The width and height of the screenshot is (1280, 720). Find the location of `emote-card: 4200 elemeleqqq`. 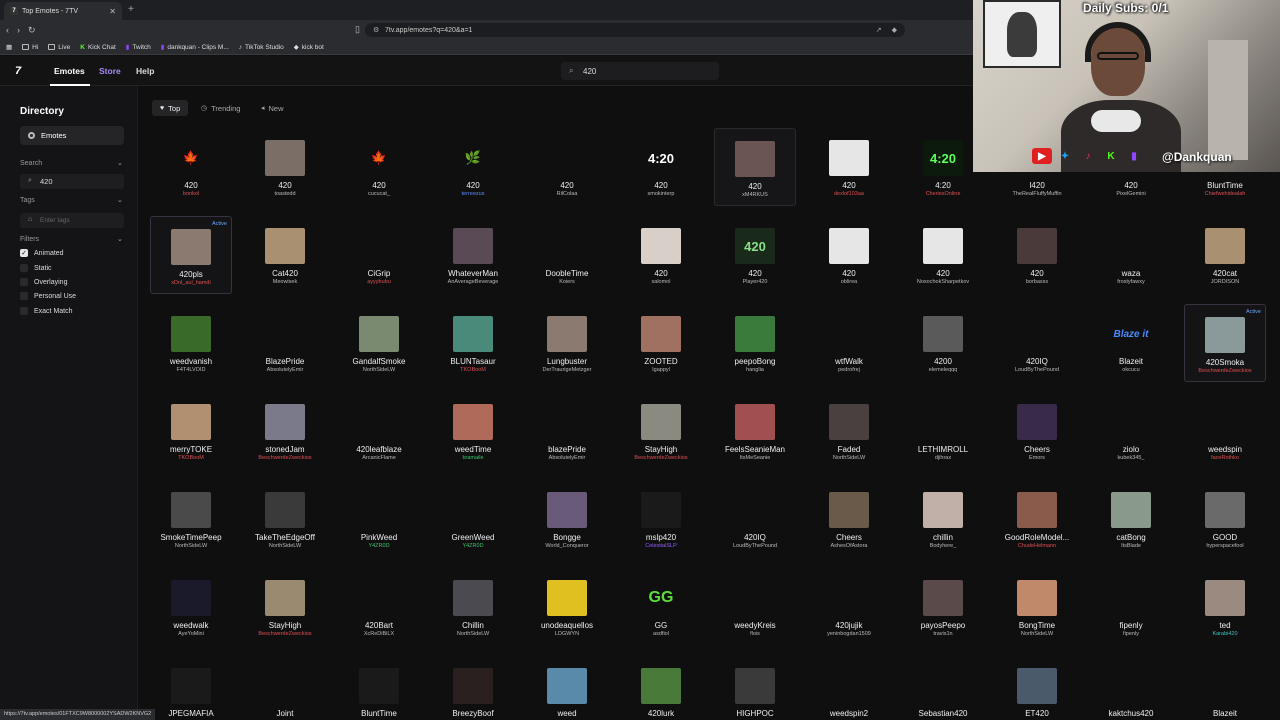

emote-card: 4200 elemeleqqq is located at coordinates (943, 343).